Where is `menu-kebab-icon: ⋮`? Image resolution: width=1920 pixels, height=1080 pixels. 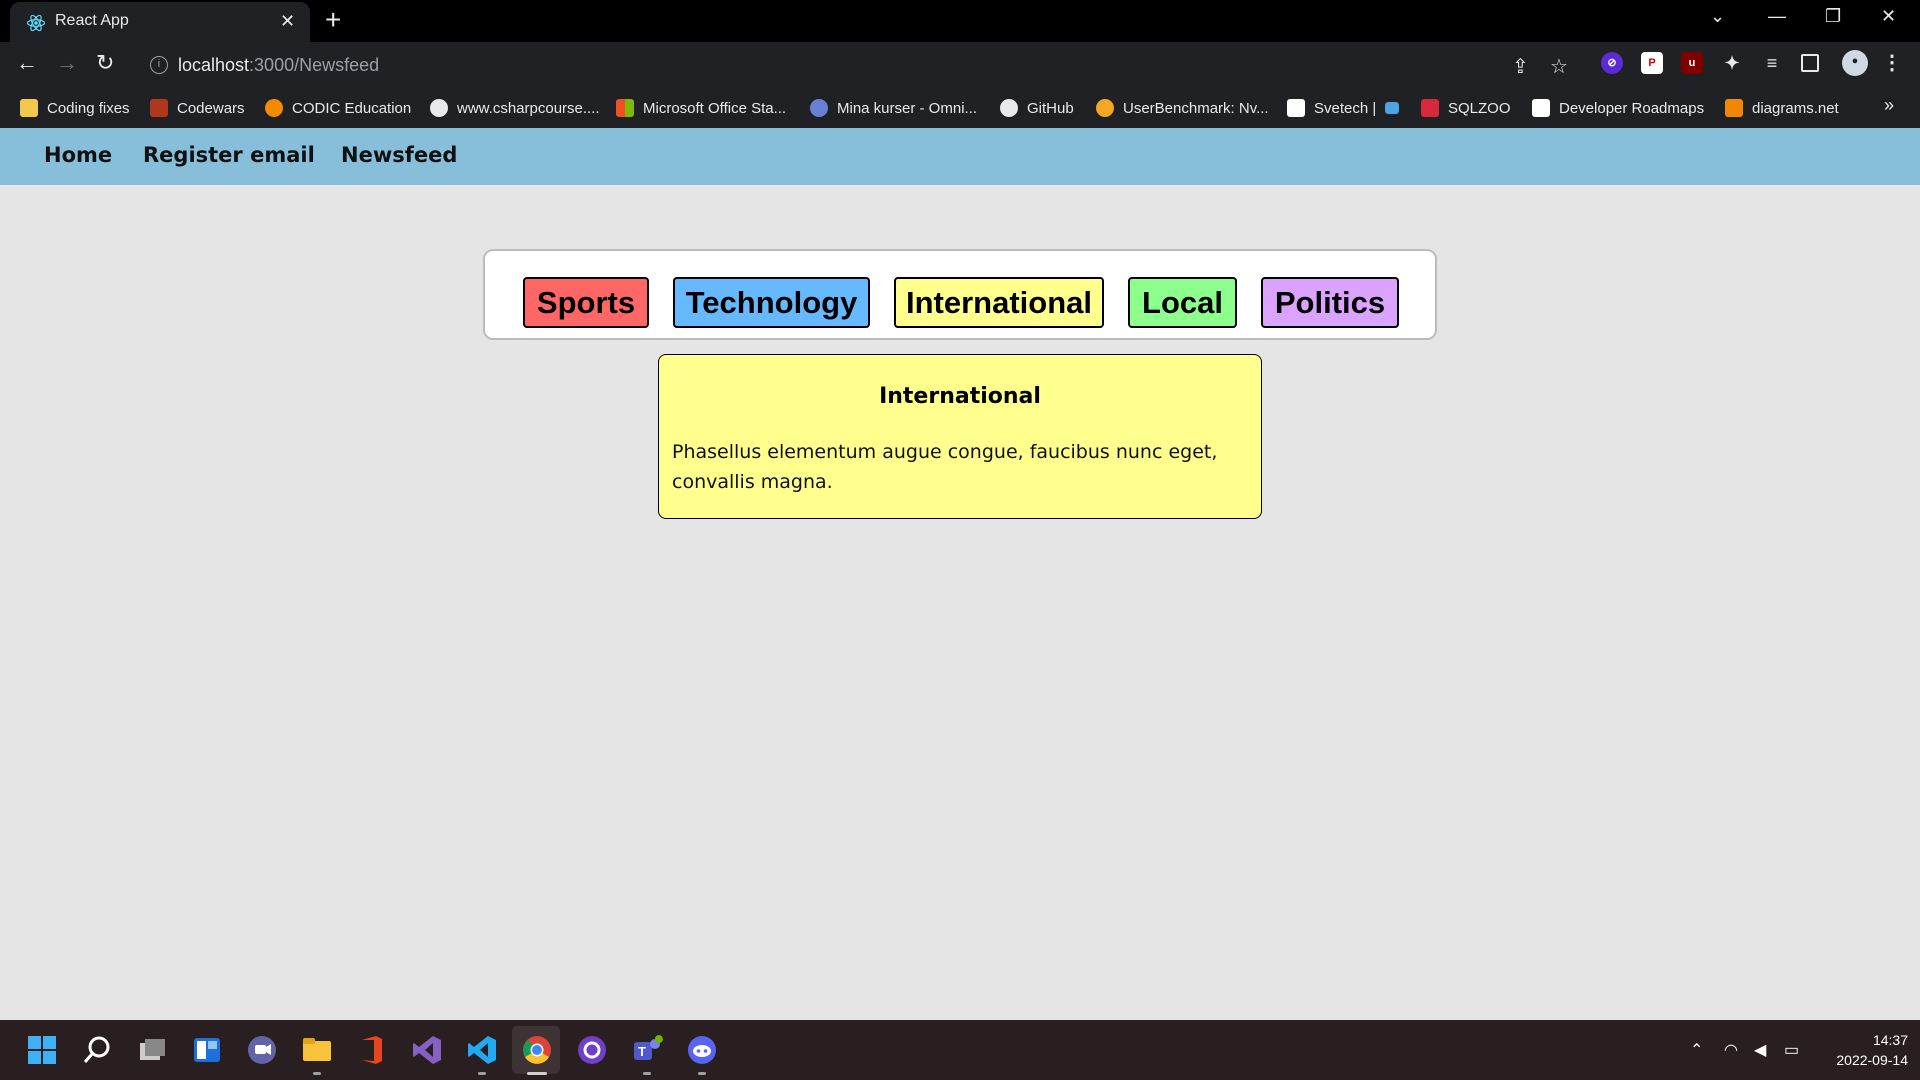 menu-kebab-icon: ⋮ is located at coordinates (1892, 63).